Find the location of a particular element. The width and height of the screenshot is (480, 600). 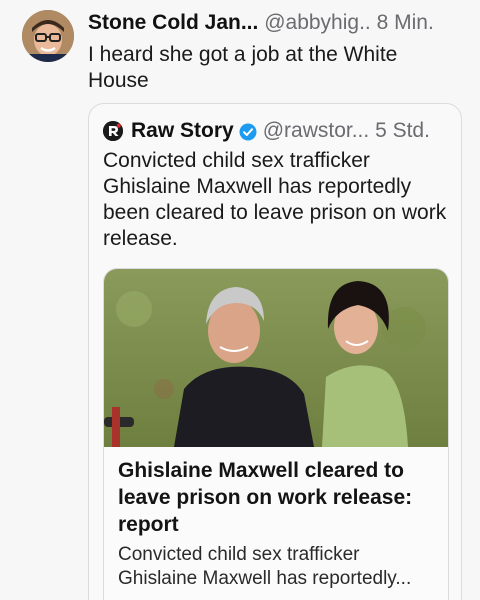

author-handle: @abbyhig.. is located at coordinates (317, 22).